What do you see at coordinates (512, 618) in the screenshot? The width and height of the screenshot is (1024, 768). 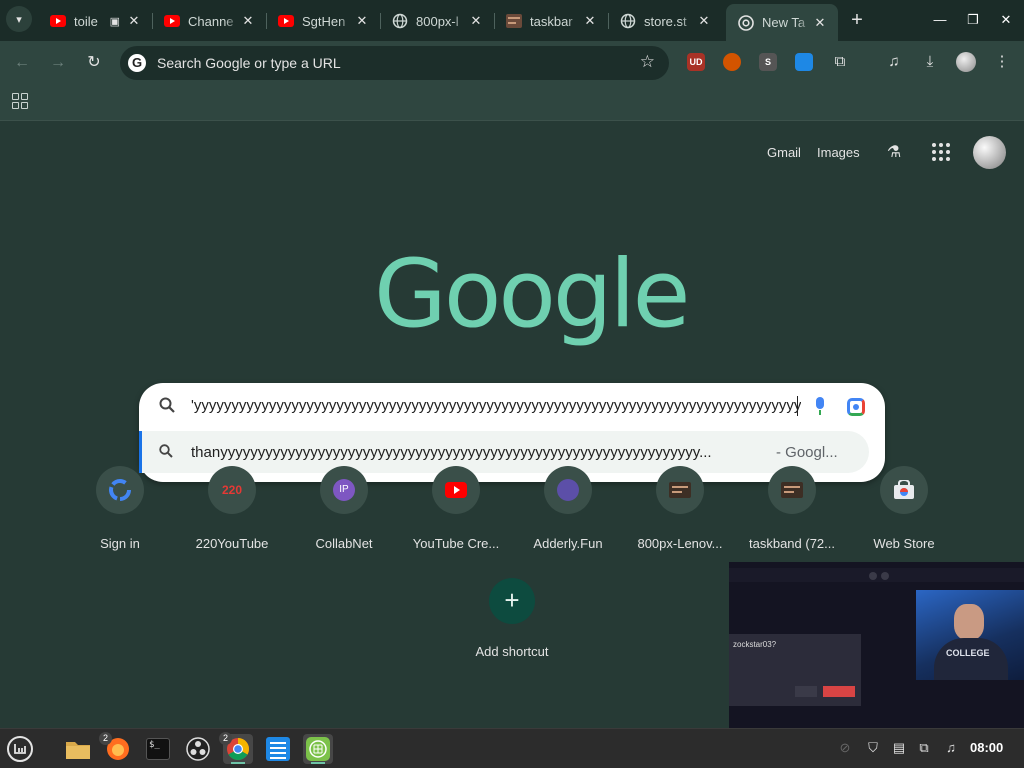 I see `add-shortcut-button: + Add shortcut` at bounding box center [512, 618].